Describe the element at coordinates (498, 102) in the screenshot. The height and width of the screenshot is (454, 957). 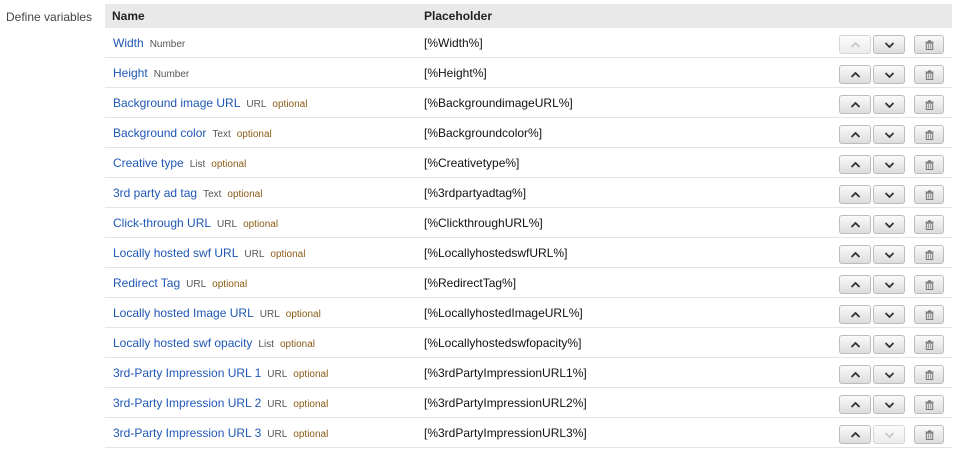
I see `placeholder-cell: [%BackgroundimageURL%]` at that location.